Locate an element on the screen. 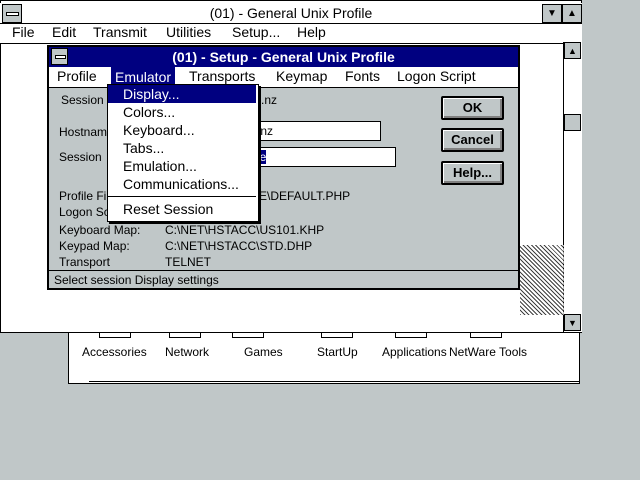 The width and height of the screenshot is (640, 480). group-label-network: Network is located at coordinates (187, 352).